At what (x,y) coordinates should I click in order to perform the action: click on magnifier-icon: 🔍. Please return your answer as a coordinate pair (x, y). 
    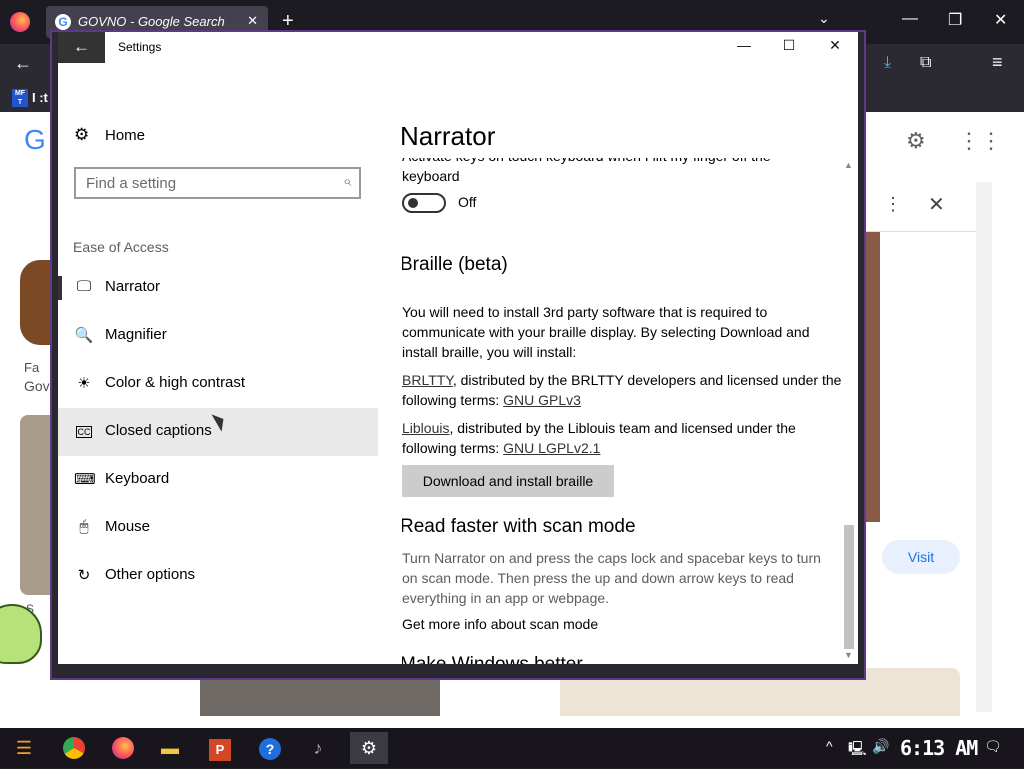
    Looking at the image, I should click on (84, 335).